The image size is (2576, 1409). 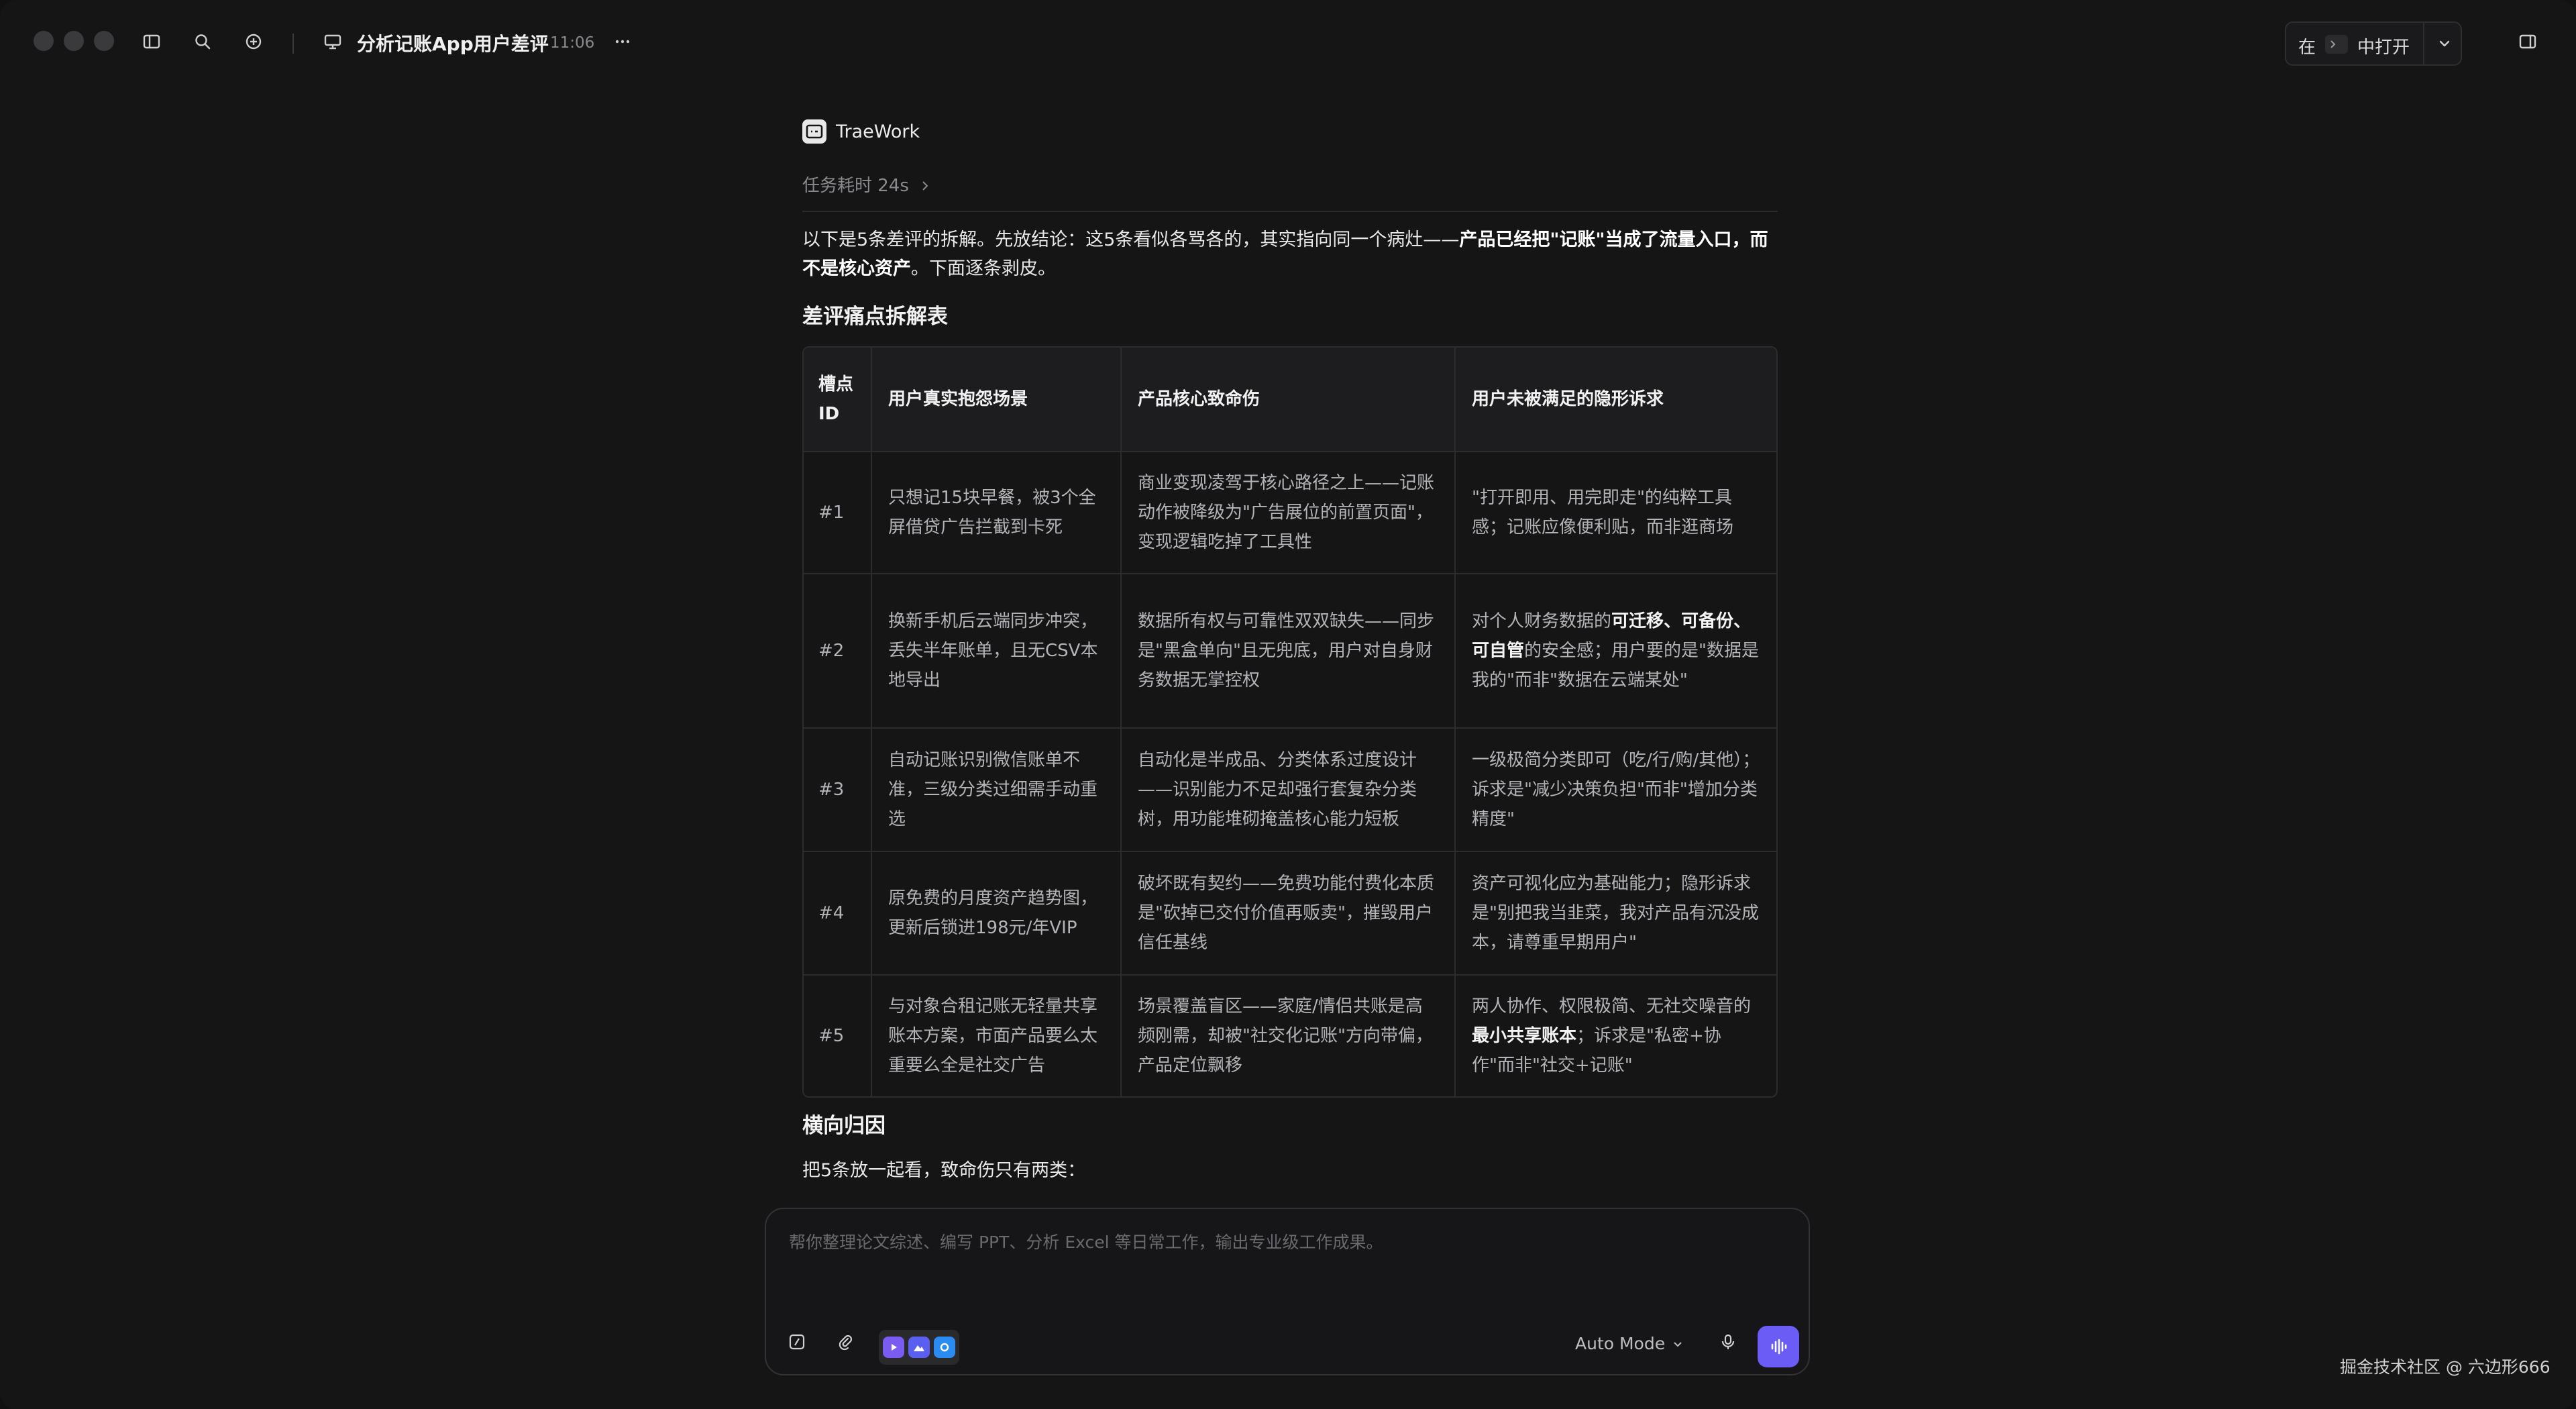 I want to click on new-chat-icon, so click(x=253, y=42).